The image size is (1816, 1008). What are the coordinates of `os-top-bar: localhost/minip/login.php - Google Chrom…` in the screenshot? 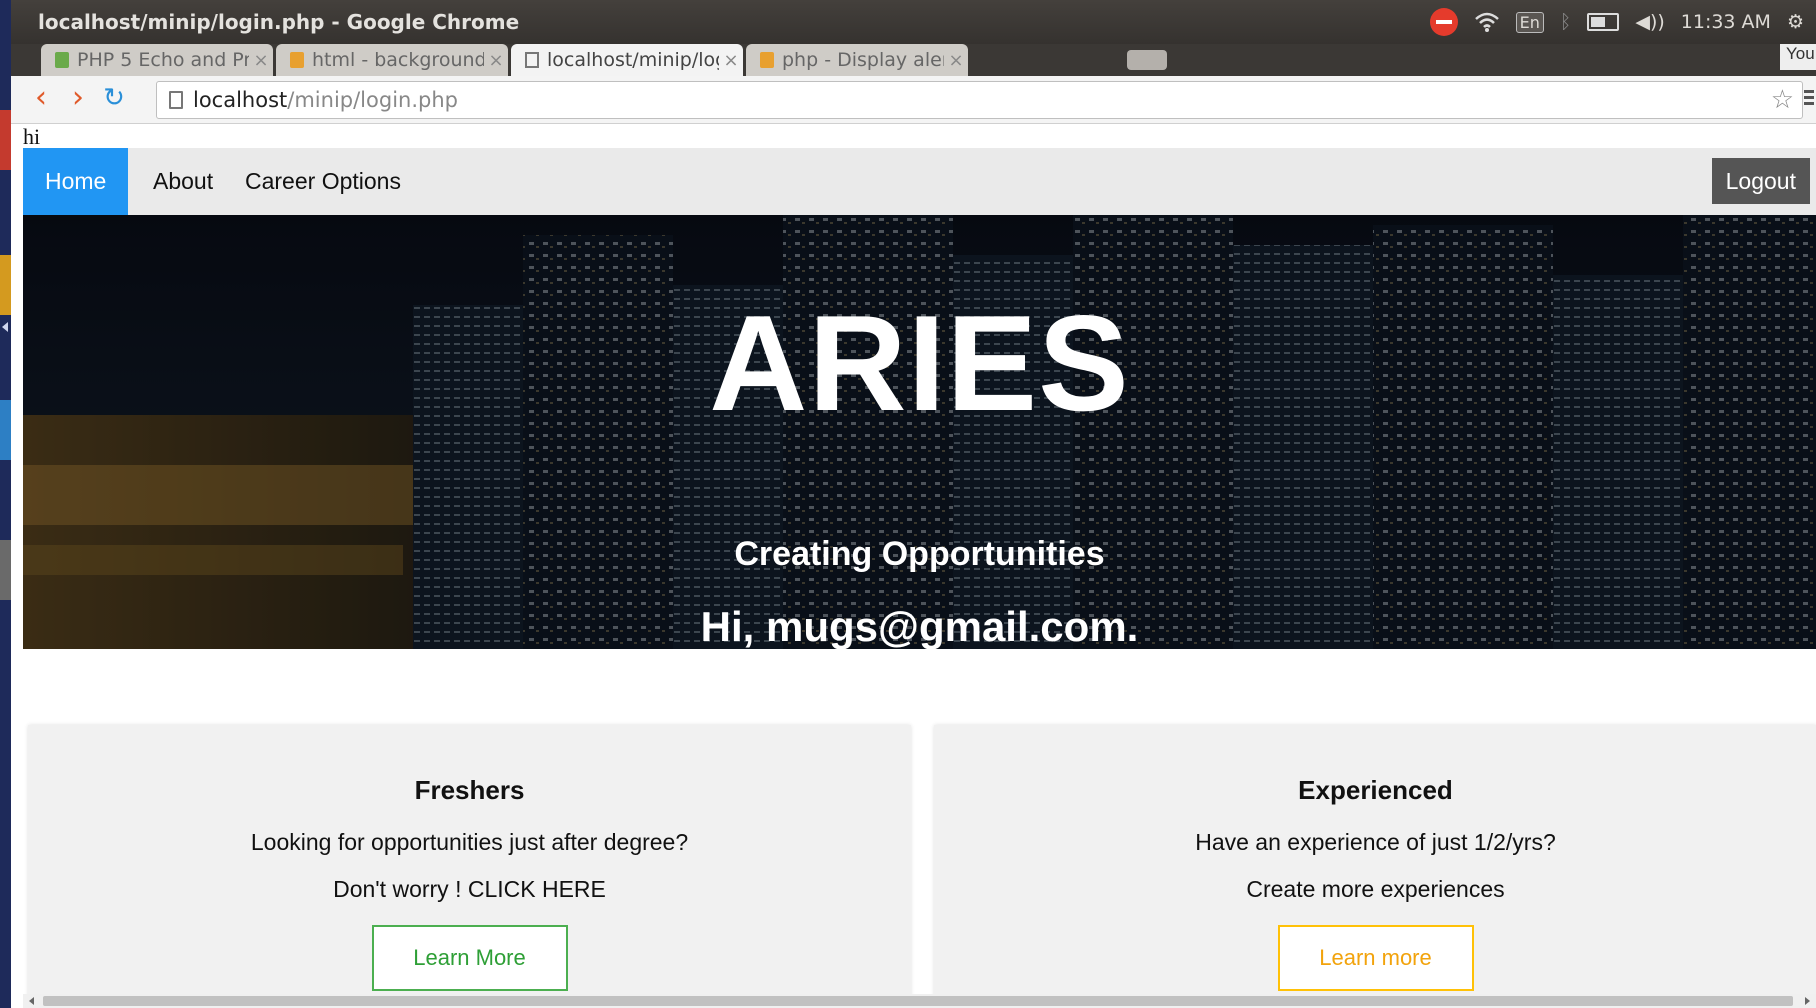 It's located at (913, 22).